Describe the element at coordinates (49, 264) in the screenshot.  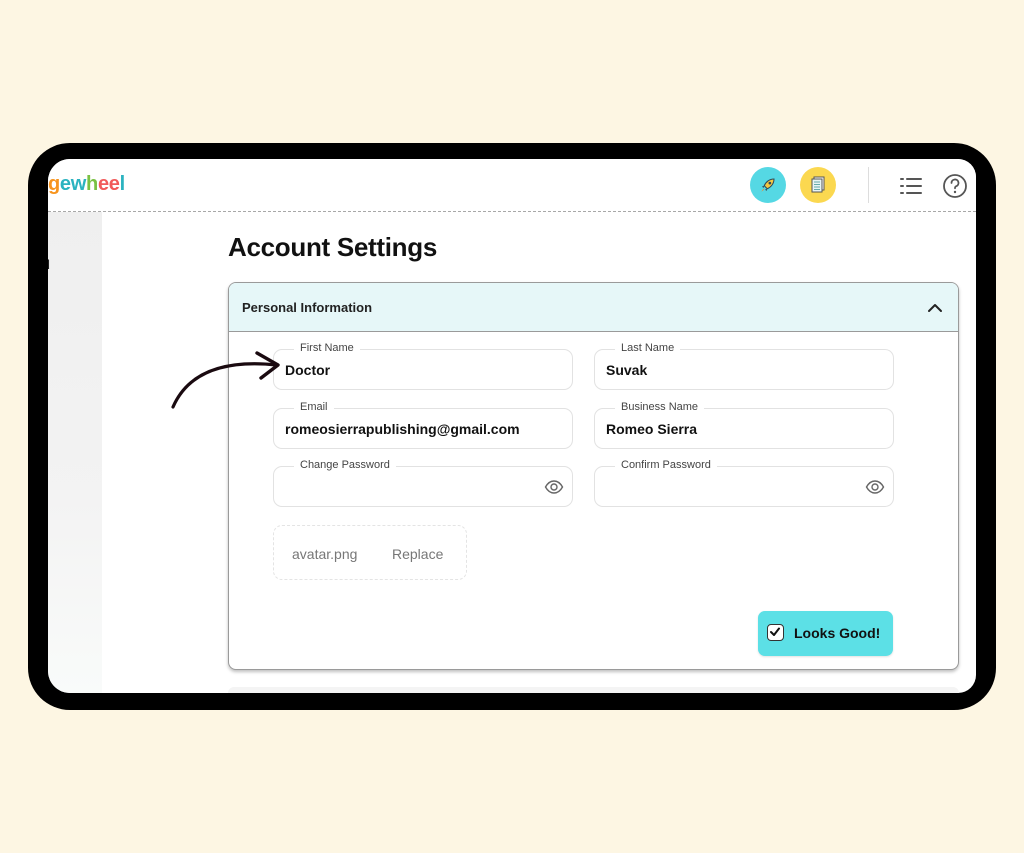
I see `sidebar-item-1: d` at that location.